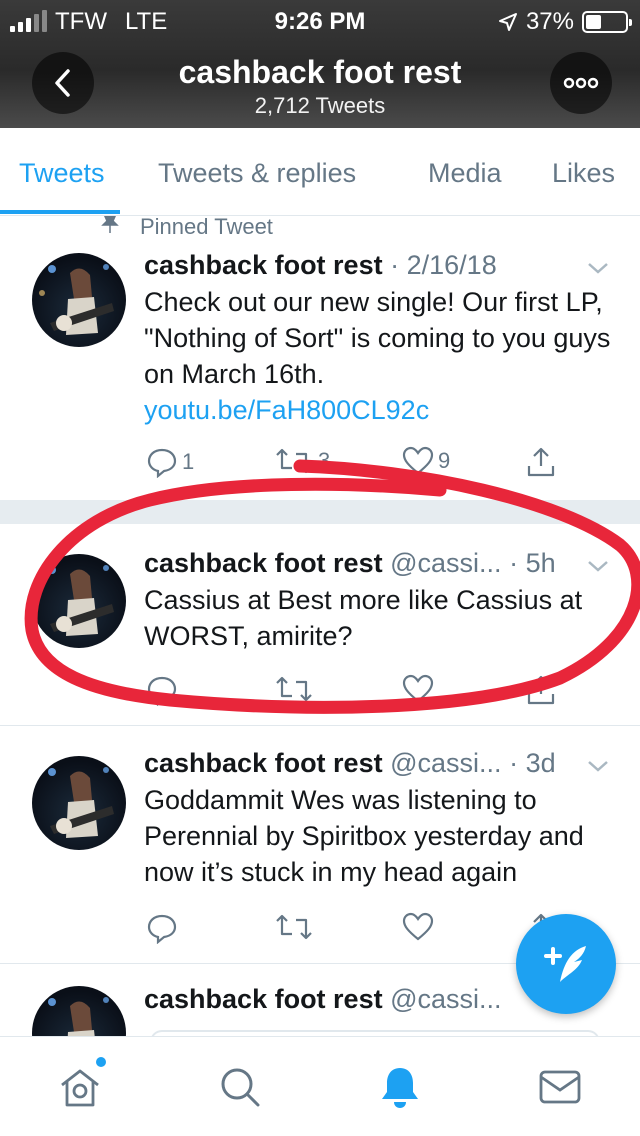 This screenshot has width=640, height=1136. I want to click on tweet-actions: 1 3 9, so click(363, 466).